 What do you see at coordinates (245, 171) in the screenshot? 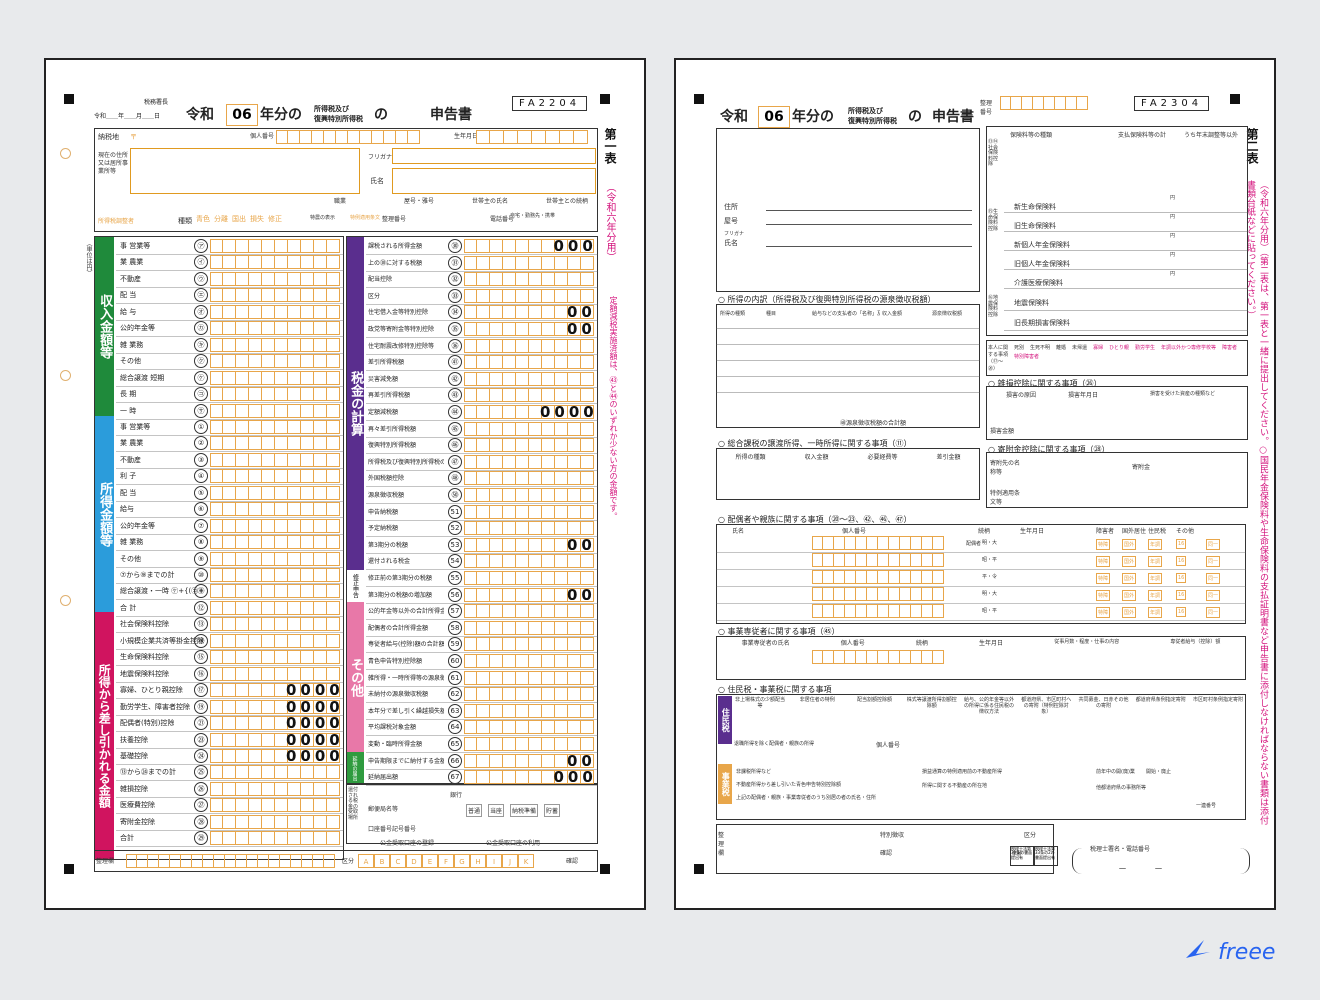
I see `address-input` at bounding box center [245, 171].